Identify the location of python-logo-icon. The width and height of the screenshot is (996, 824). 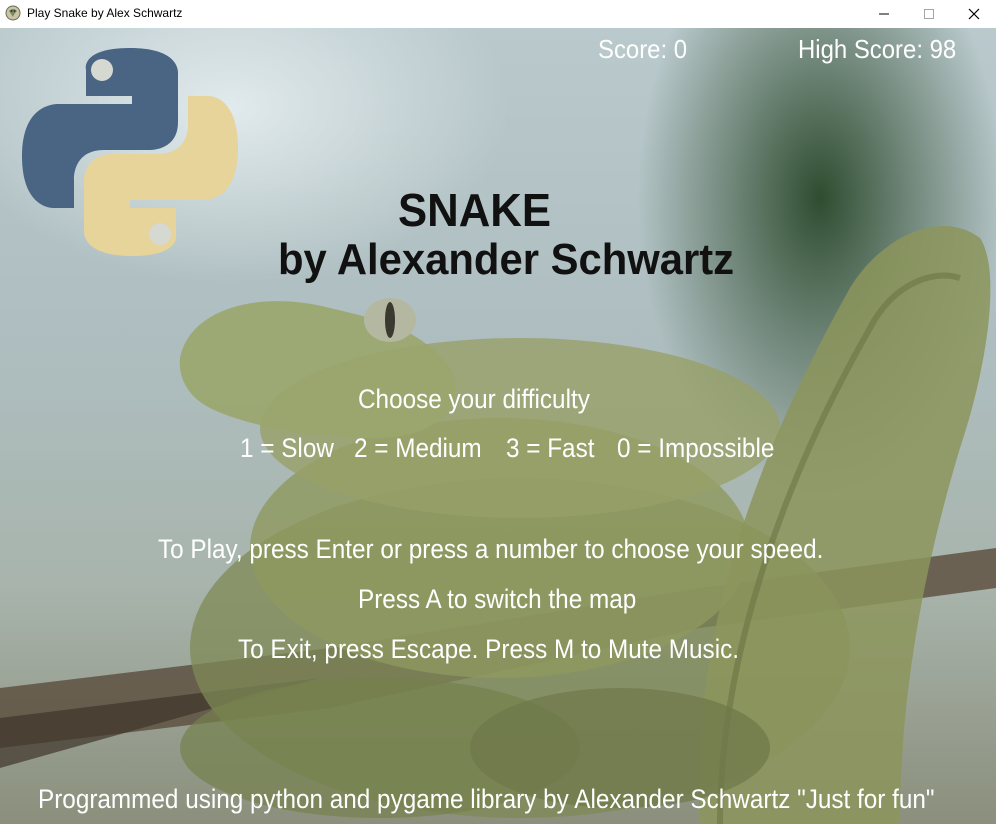
(130, 152).